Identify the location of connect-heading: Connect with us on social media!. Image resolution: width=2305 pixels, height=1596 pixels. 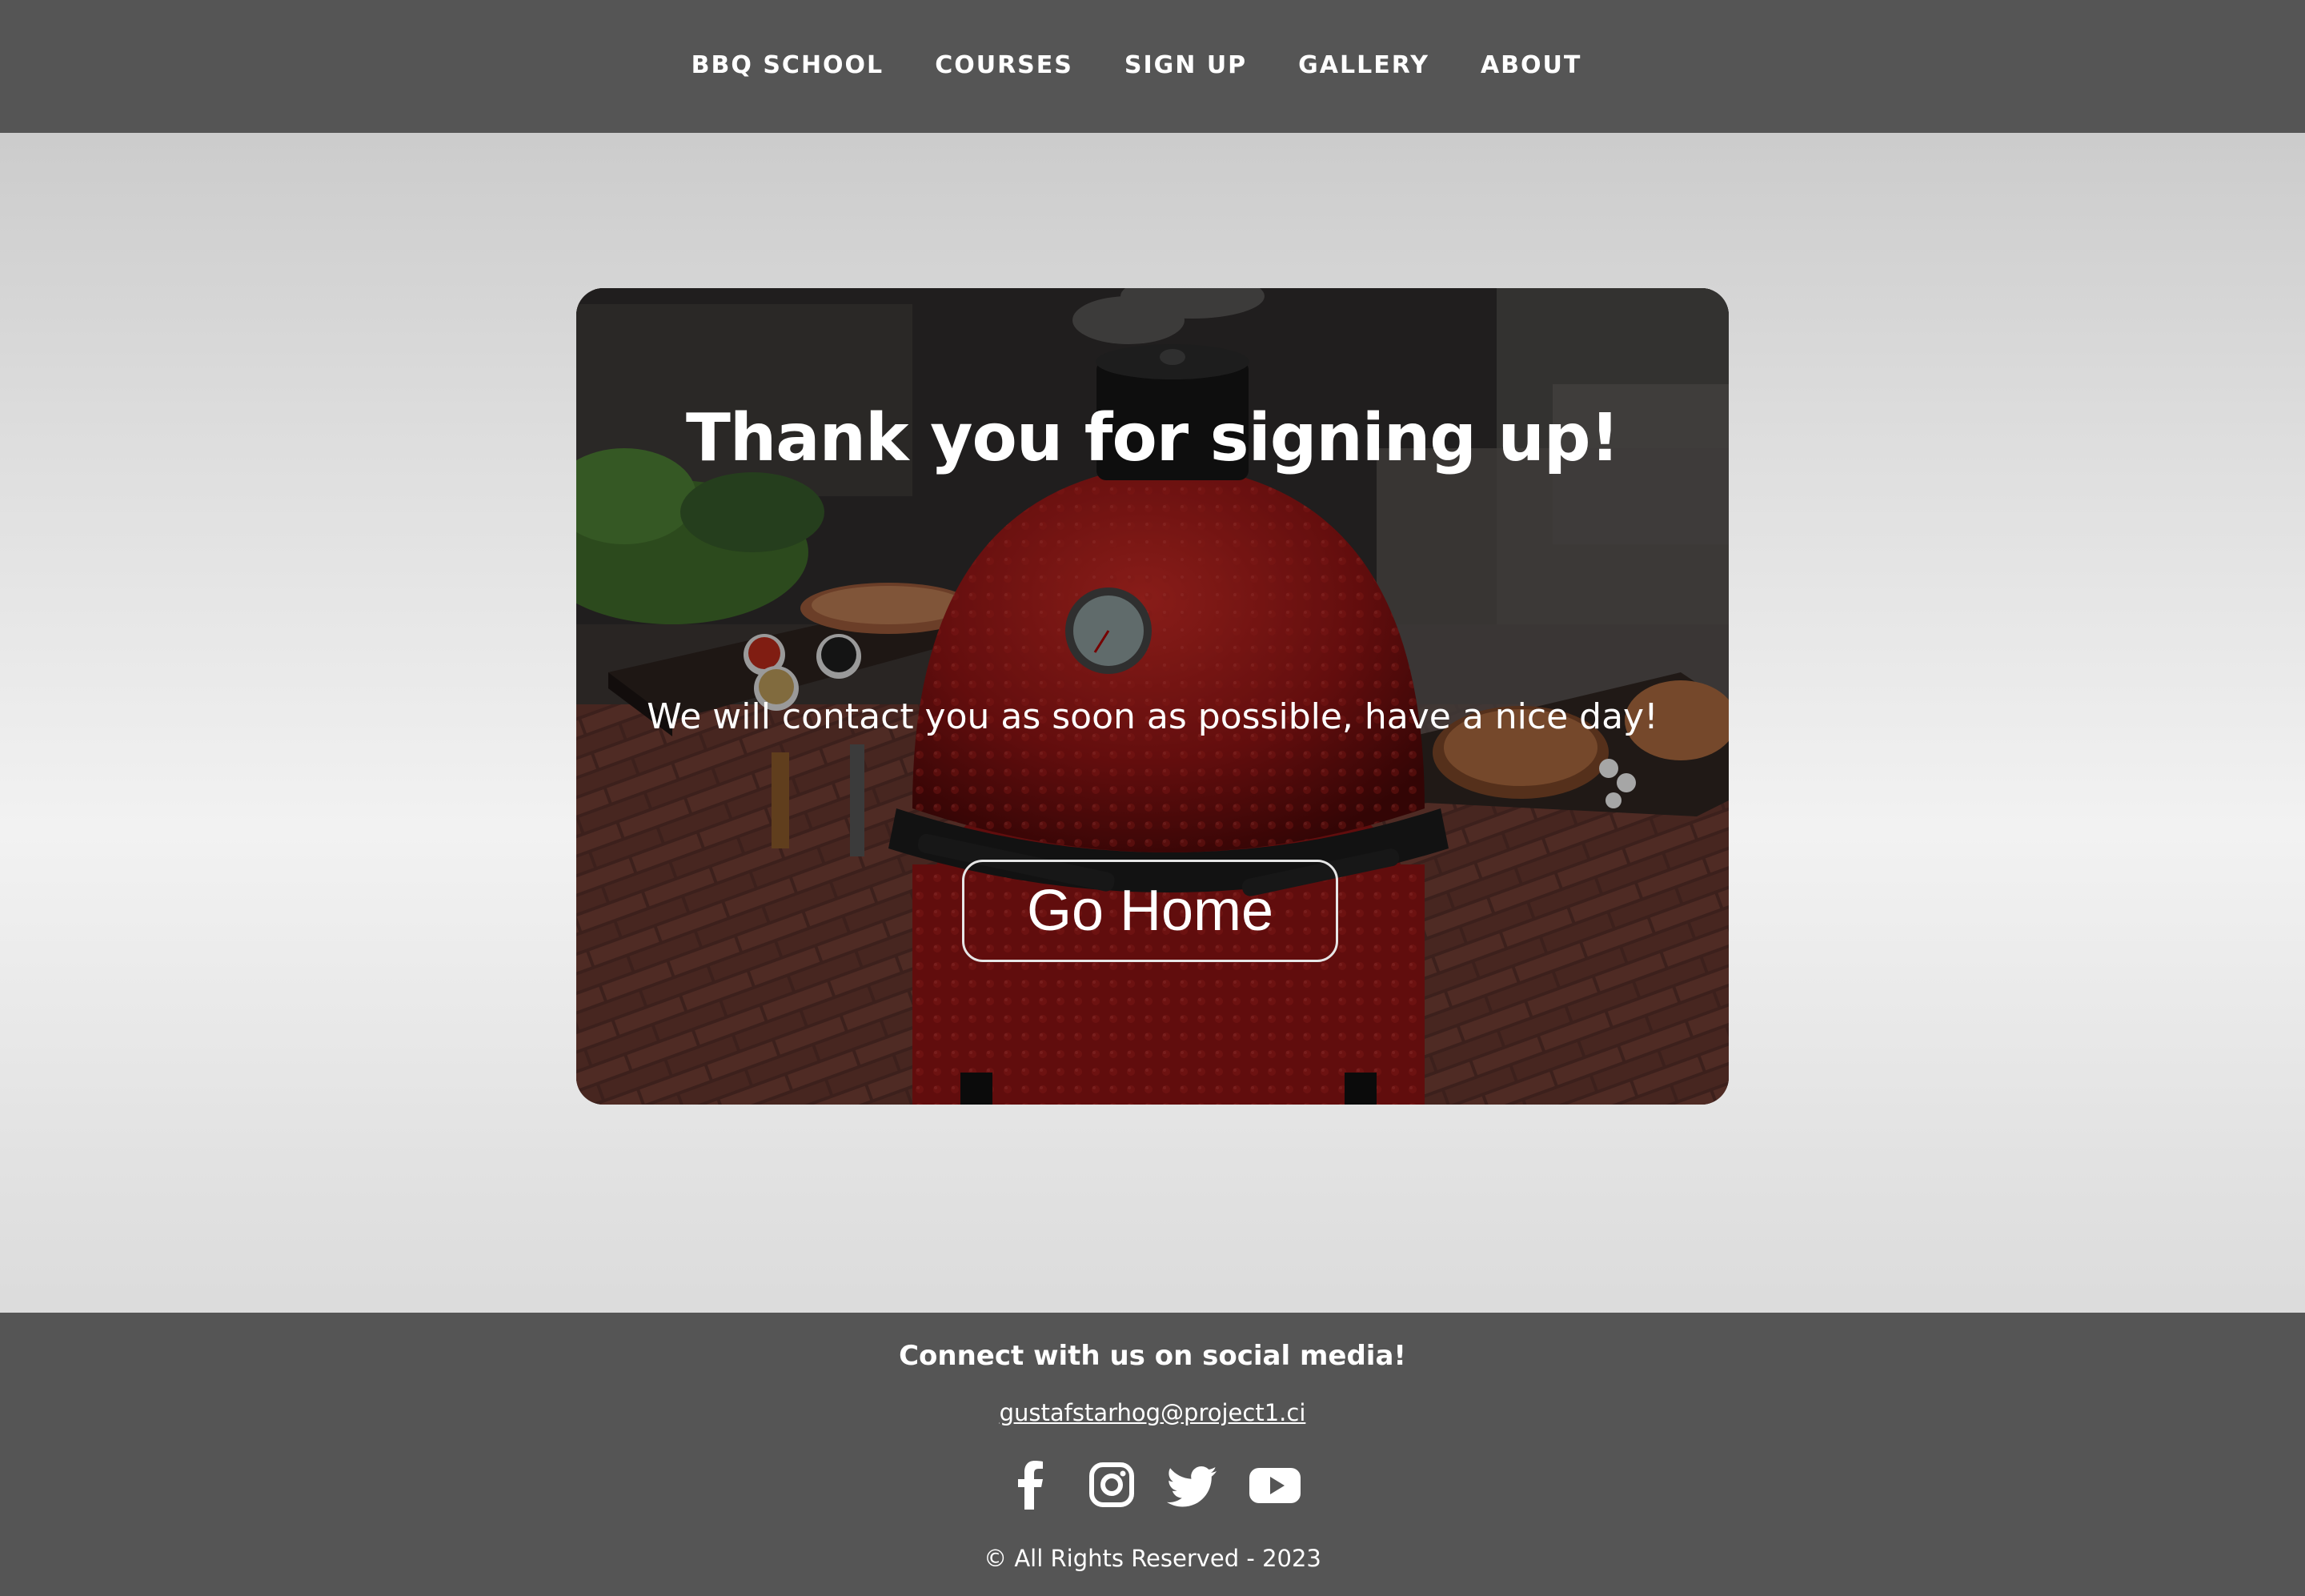
(1152, 1356).